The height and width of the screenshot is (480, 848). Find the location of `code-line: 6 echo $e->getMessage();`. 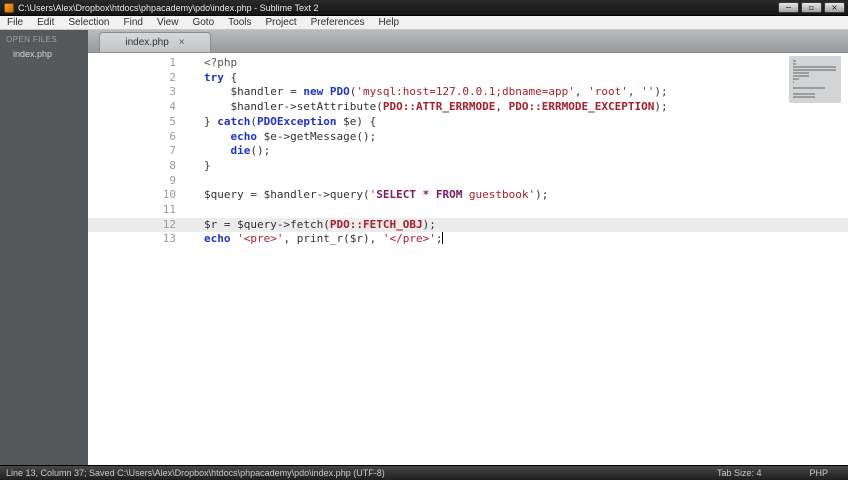

code-line: 6 echo $e->getMessage(); is located at coordinates (468, 137).